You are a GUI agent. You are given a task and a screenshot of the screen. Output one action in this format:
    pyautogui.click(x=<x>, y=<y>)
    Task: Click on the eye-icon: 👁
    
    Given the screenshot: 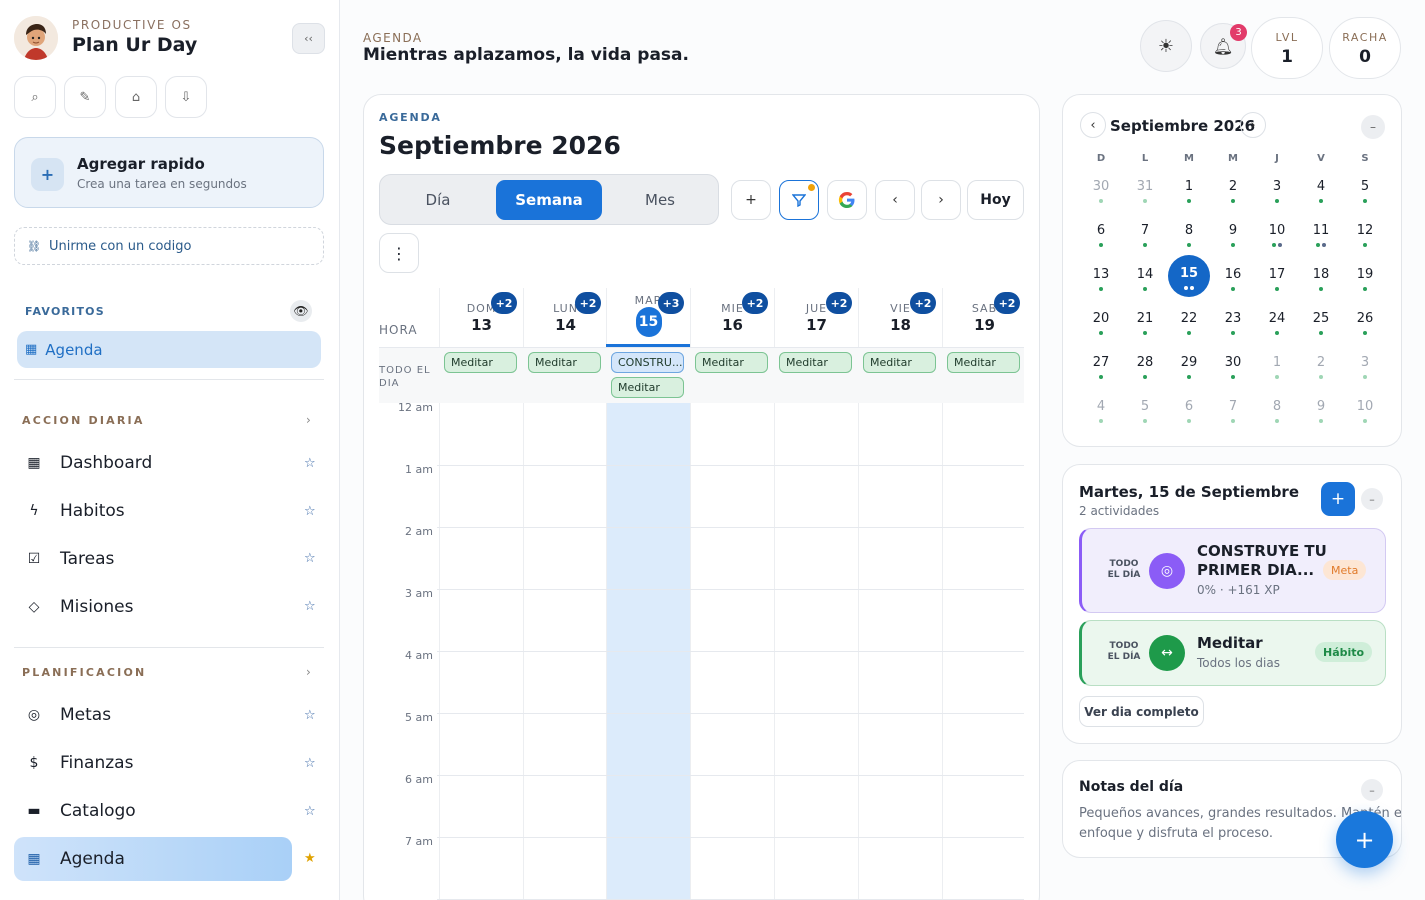 What is the action you would take?
    pyautogui.click(x=301, y=311)
    